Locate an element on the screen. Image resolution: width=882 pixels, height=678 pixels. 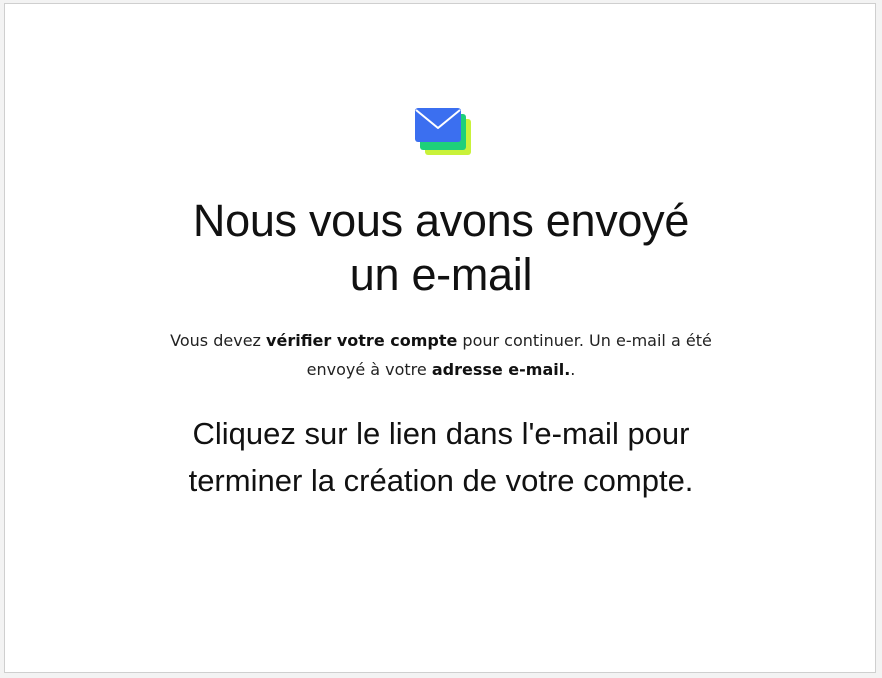
instruction-line-2: terminer la création de votre compte. is located at coordinates (441, 480).